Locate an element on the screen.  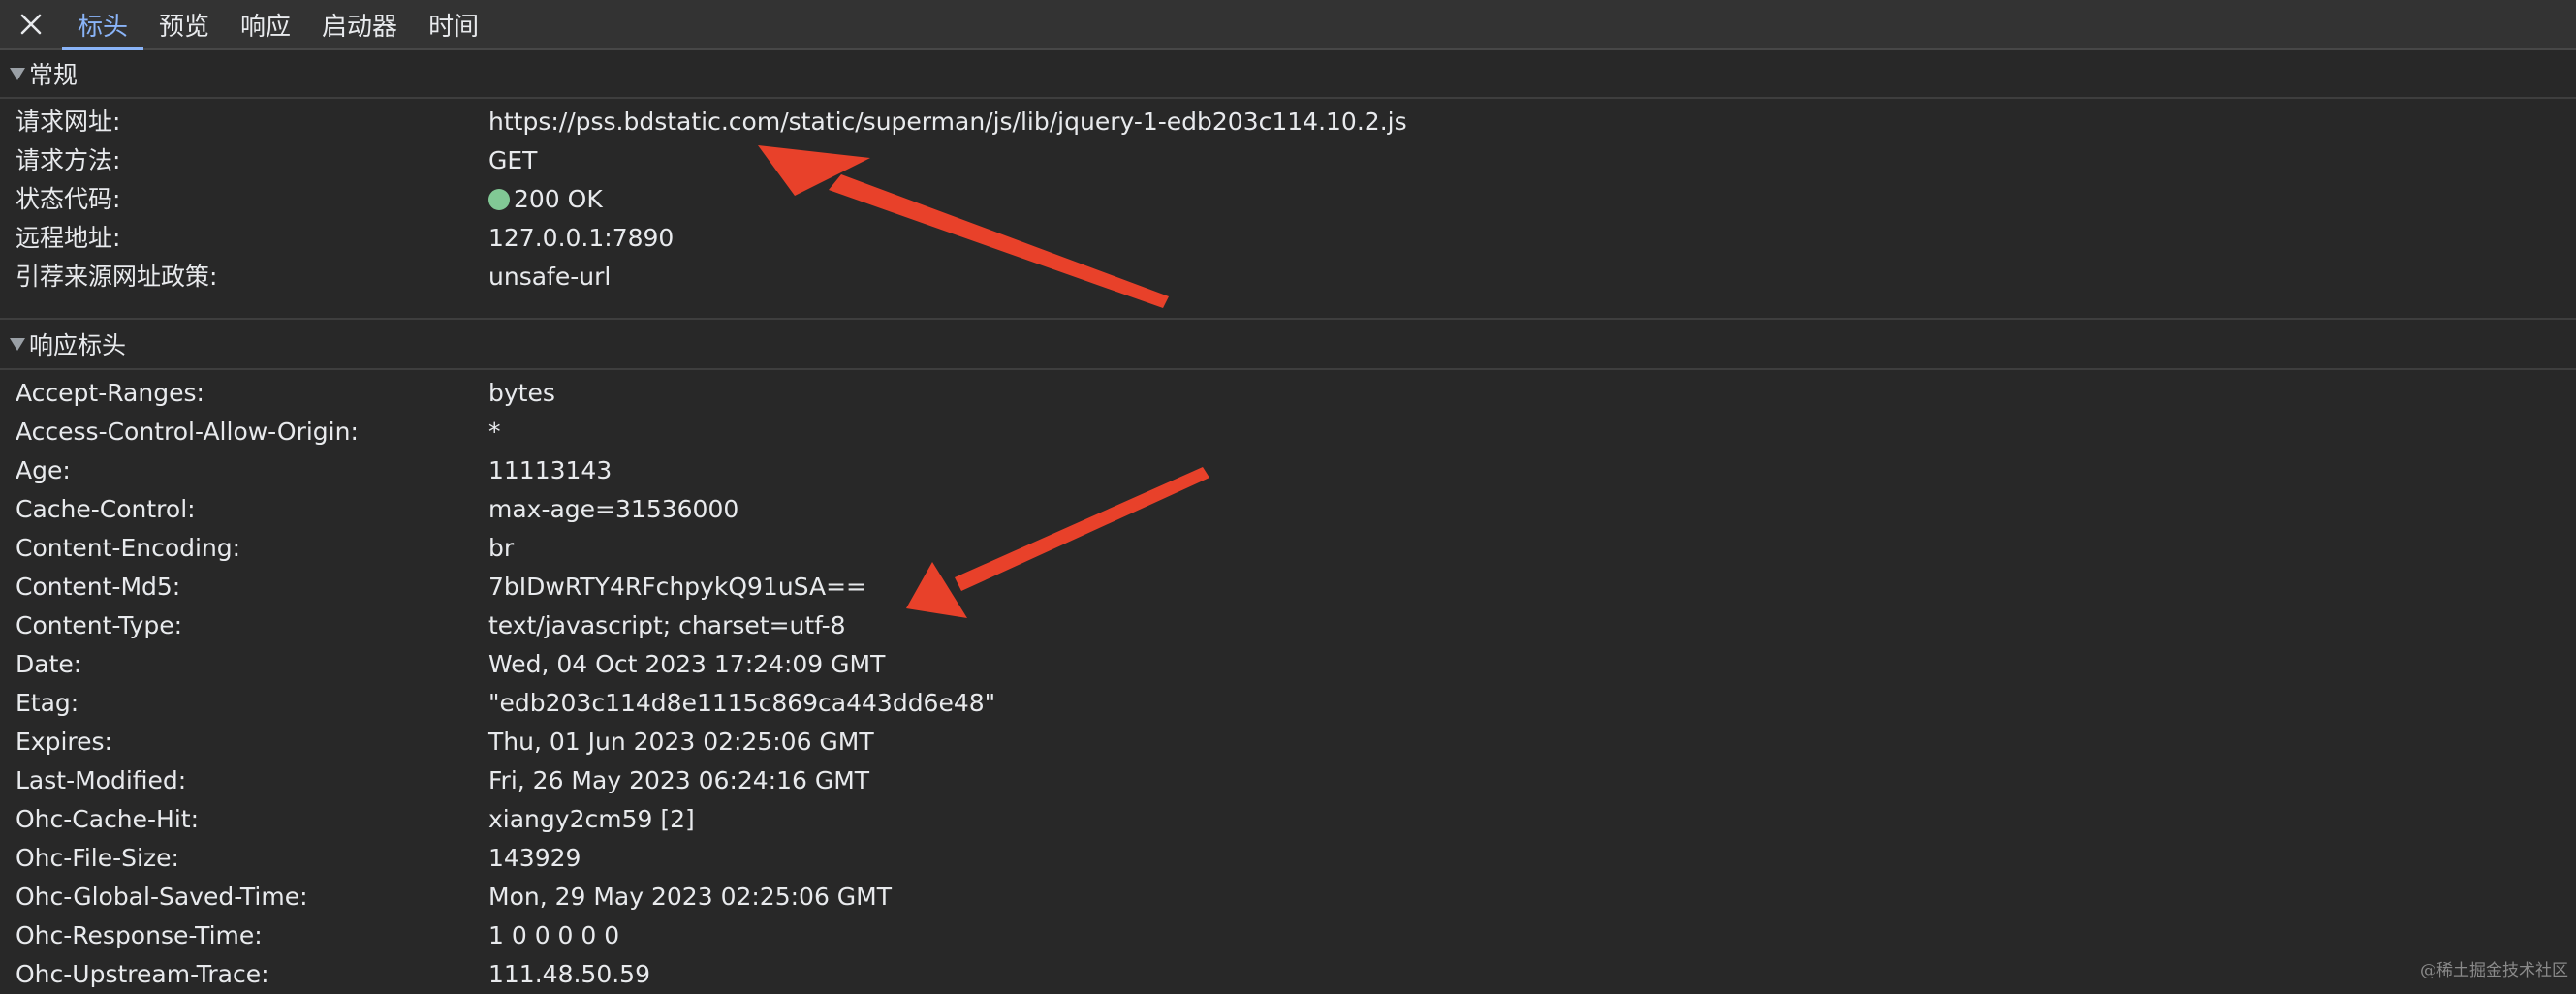
close-button is located at coordinates (31, 24).